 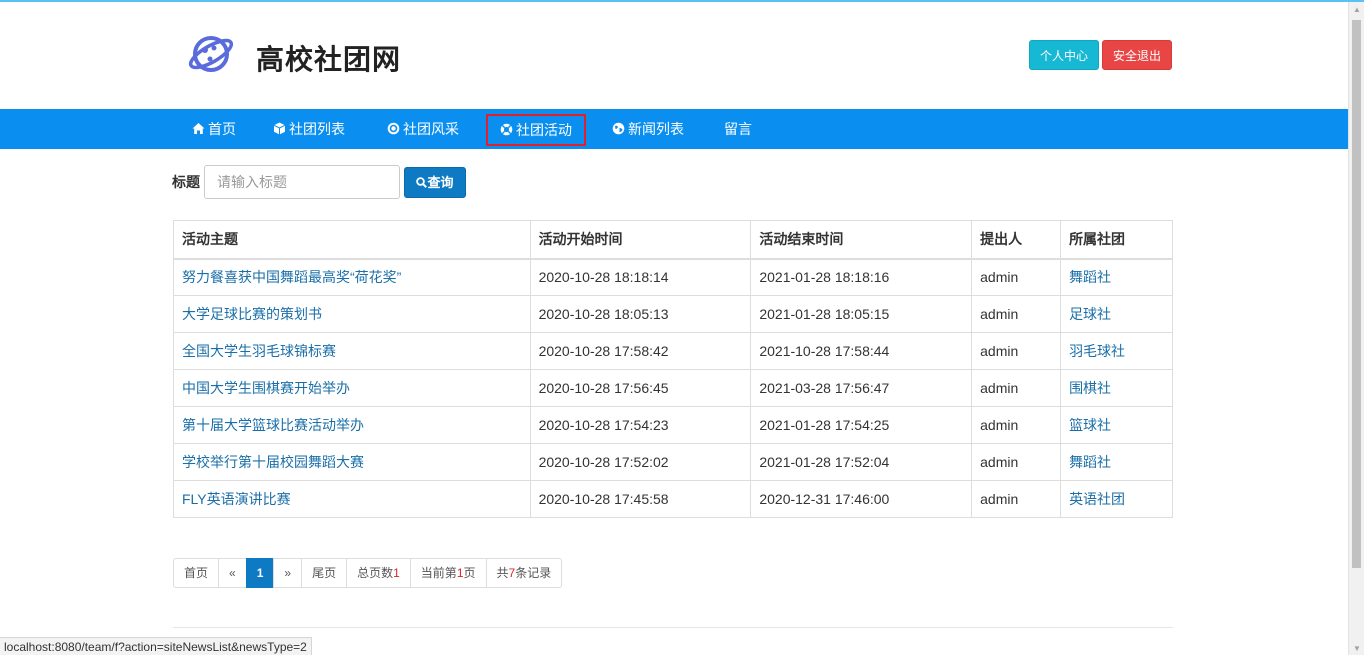 I want to click on nav-item-club-style: 社团风采, so click(x=423, y=129).